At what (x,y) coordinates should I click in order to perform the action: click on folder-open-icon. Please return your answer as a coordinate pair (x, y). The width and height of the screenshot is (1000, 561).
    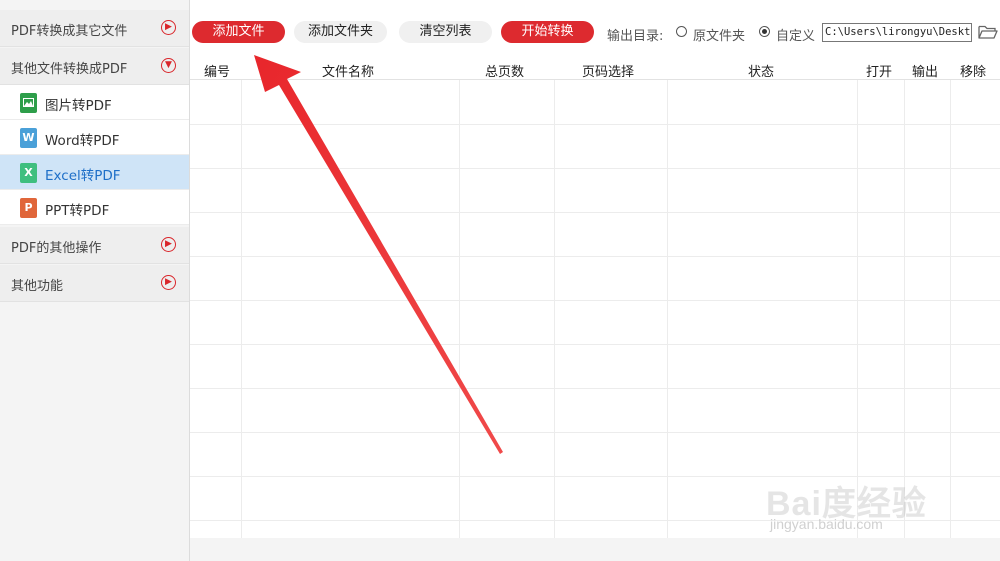
    Looking at the image, I should click on (988, 32).